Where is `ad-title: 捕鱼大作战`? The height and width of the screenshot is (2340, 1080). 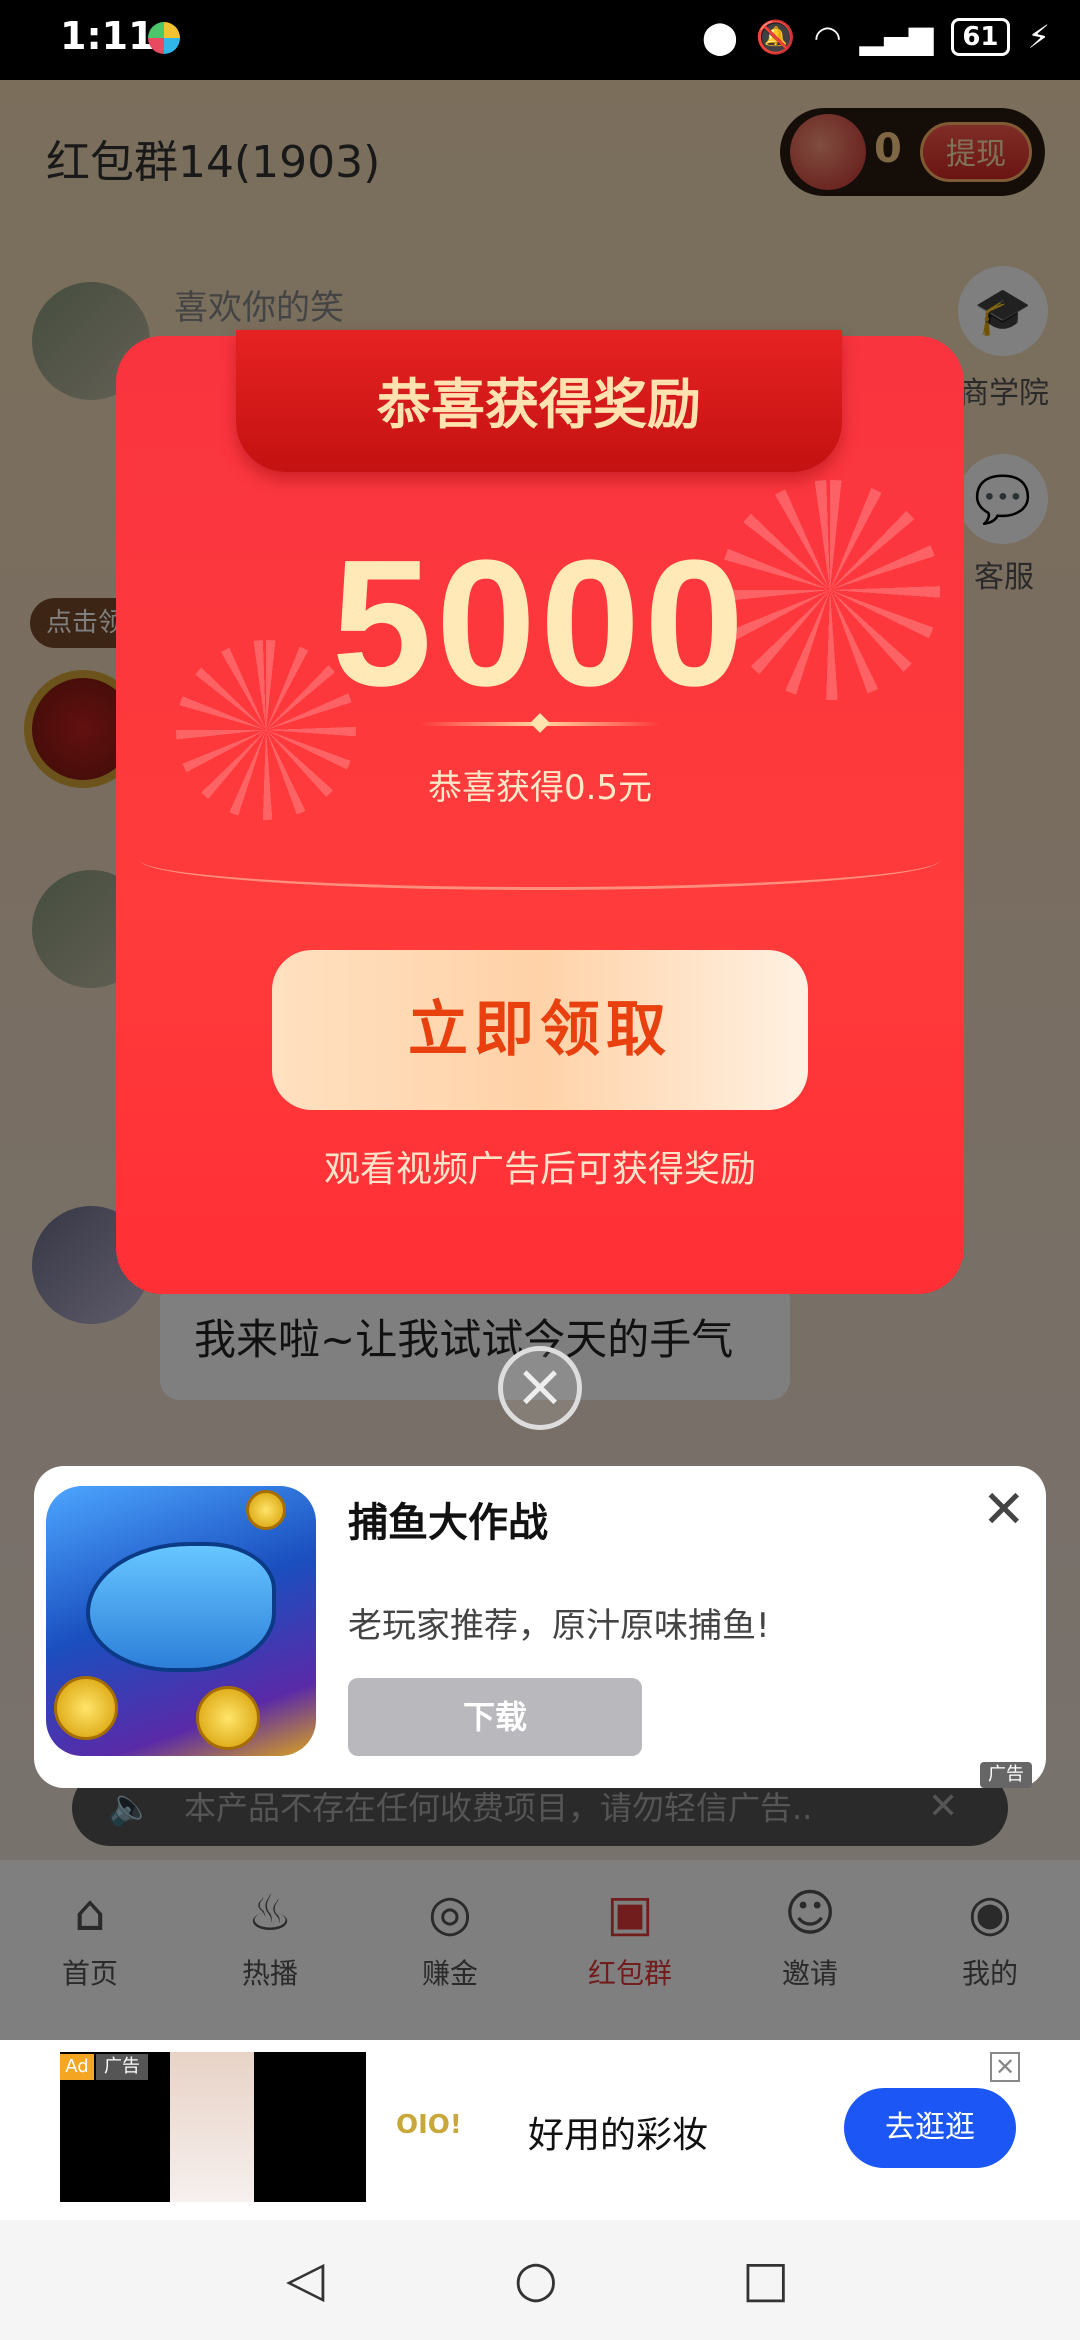 ad-title: 捕鱼大作战 is located at coordinates (448, 1523).